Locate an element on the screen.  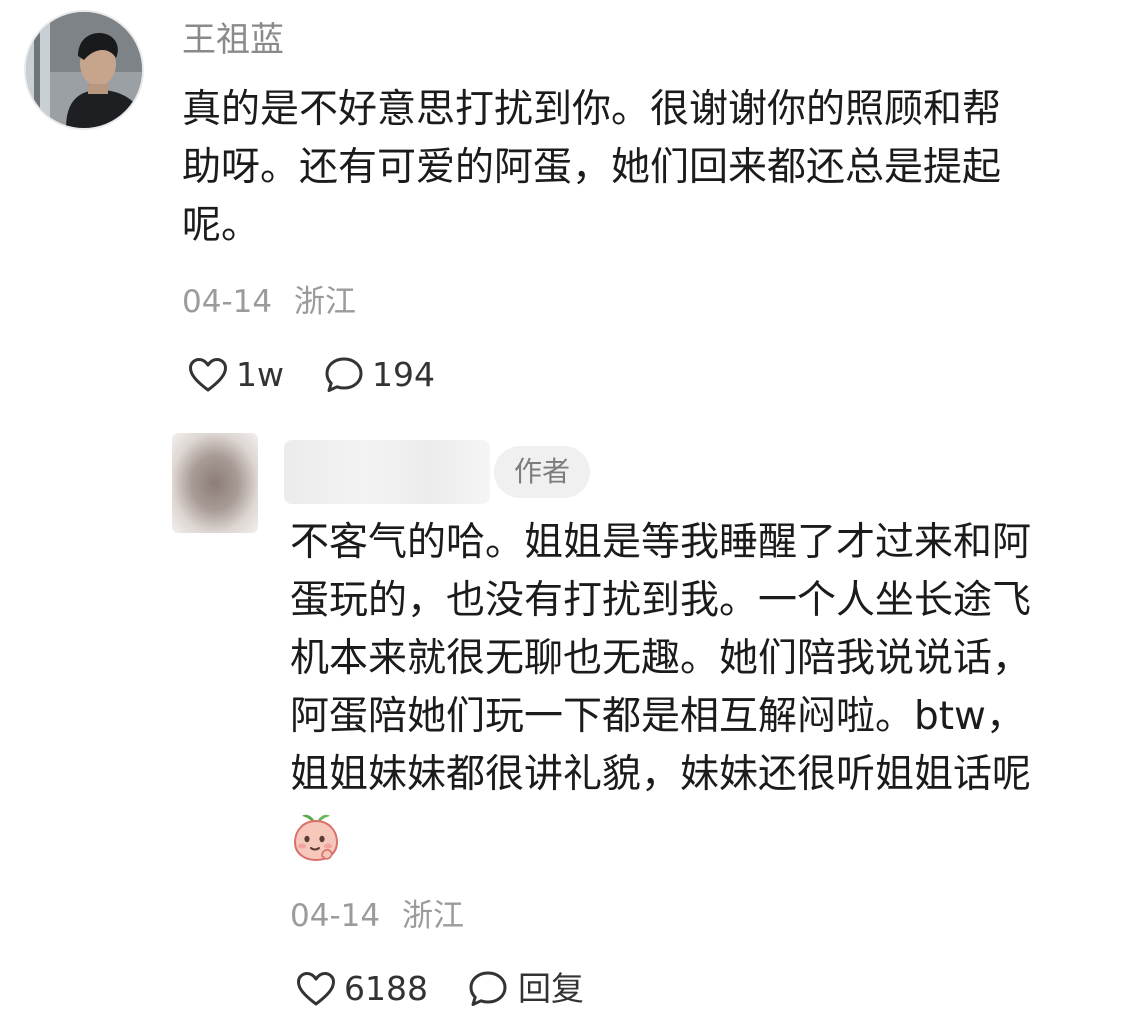
reply-location: 浙江 is located at coordinates (432, 916).